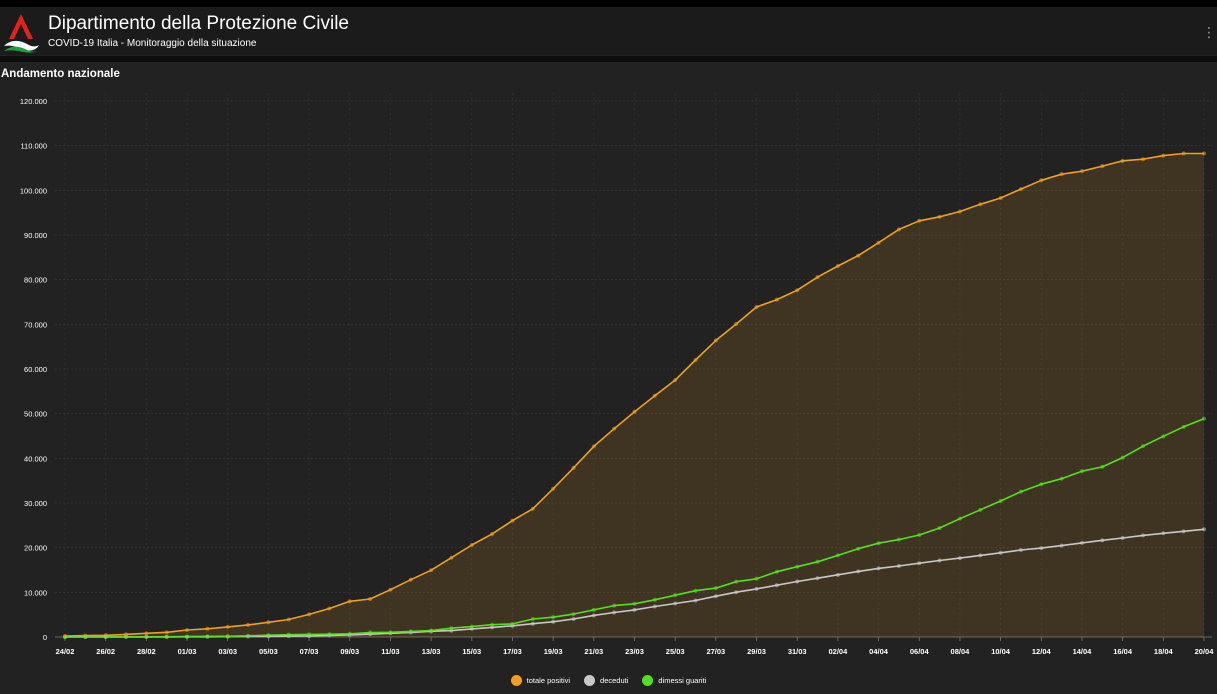 The image size is (1217, 694). Describe the element at coordinates (540, 680) in the screenshot. I see `legend-item-totale-positivi: totale positivi` at that location.